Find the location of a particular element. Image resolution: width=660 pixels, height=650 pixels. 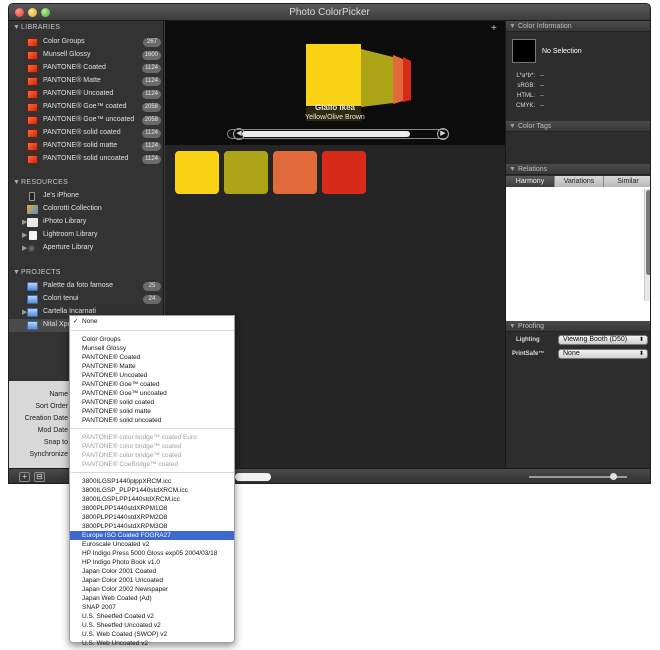

printsafe-popup: None ⬍ is located at coordinates (603, 354).